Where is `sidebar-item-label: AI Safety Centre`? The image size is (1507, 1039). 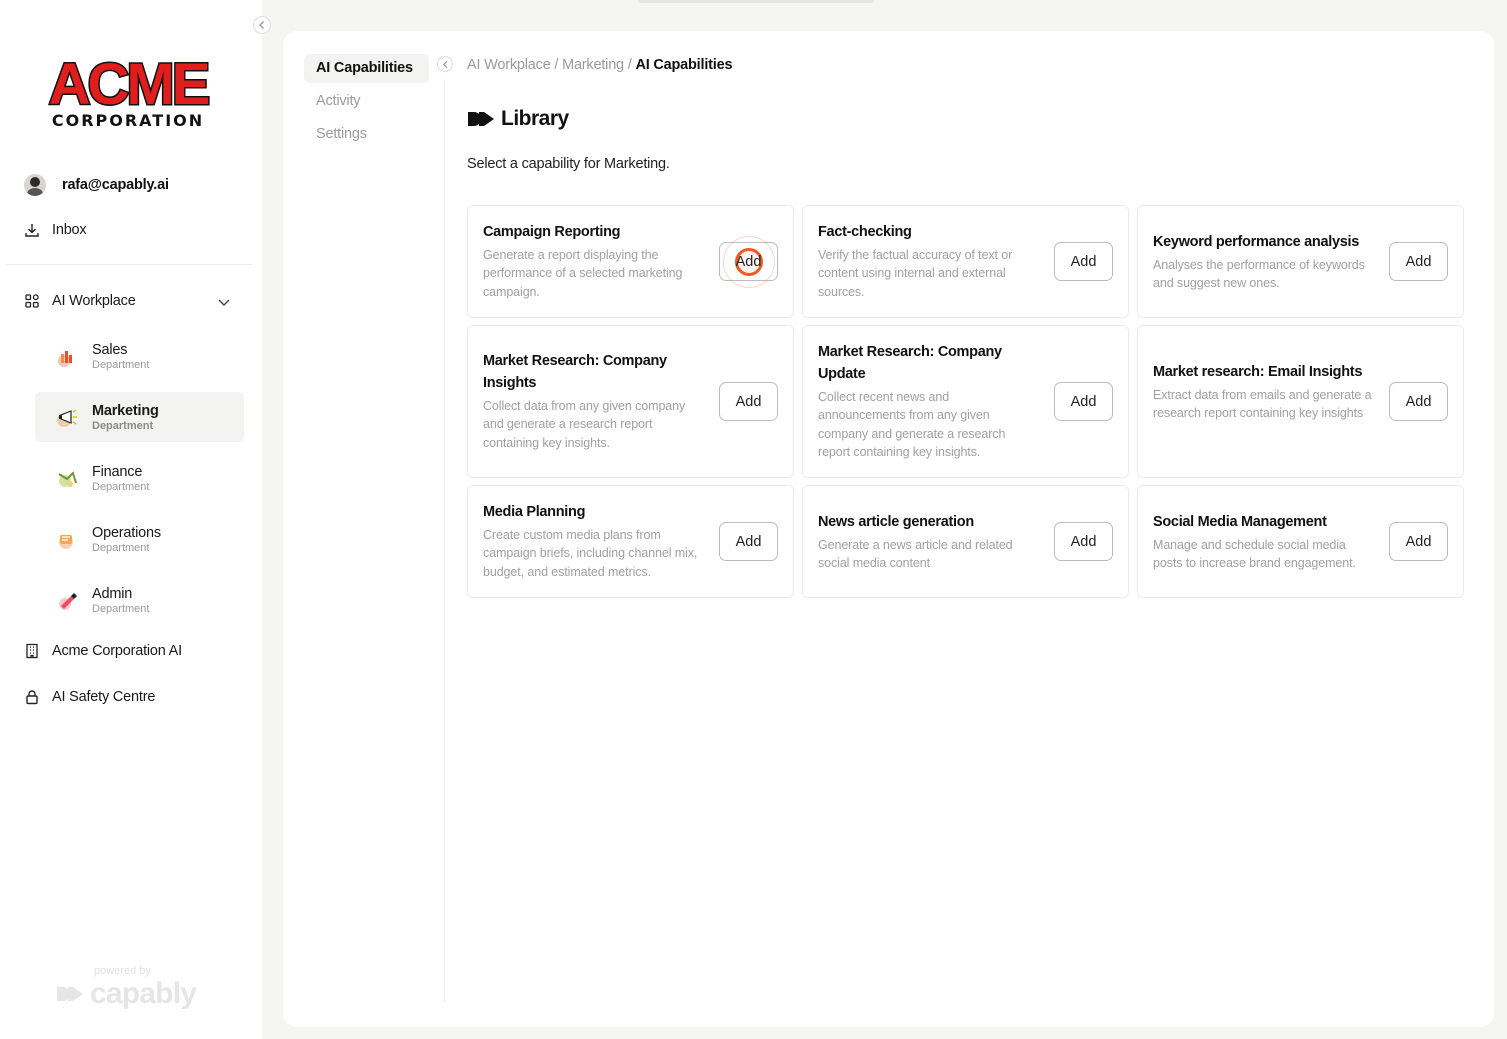 sidebar-item-label: AI Safety Centre is located at coordinates (103, 697).